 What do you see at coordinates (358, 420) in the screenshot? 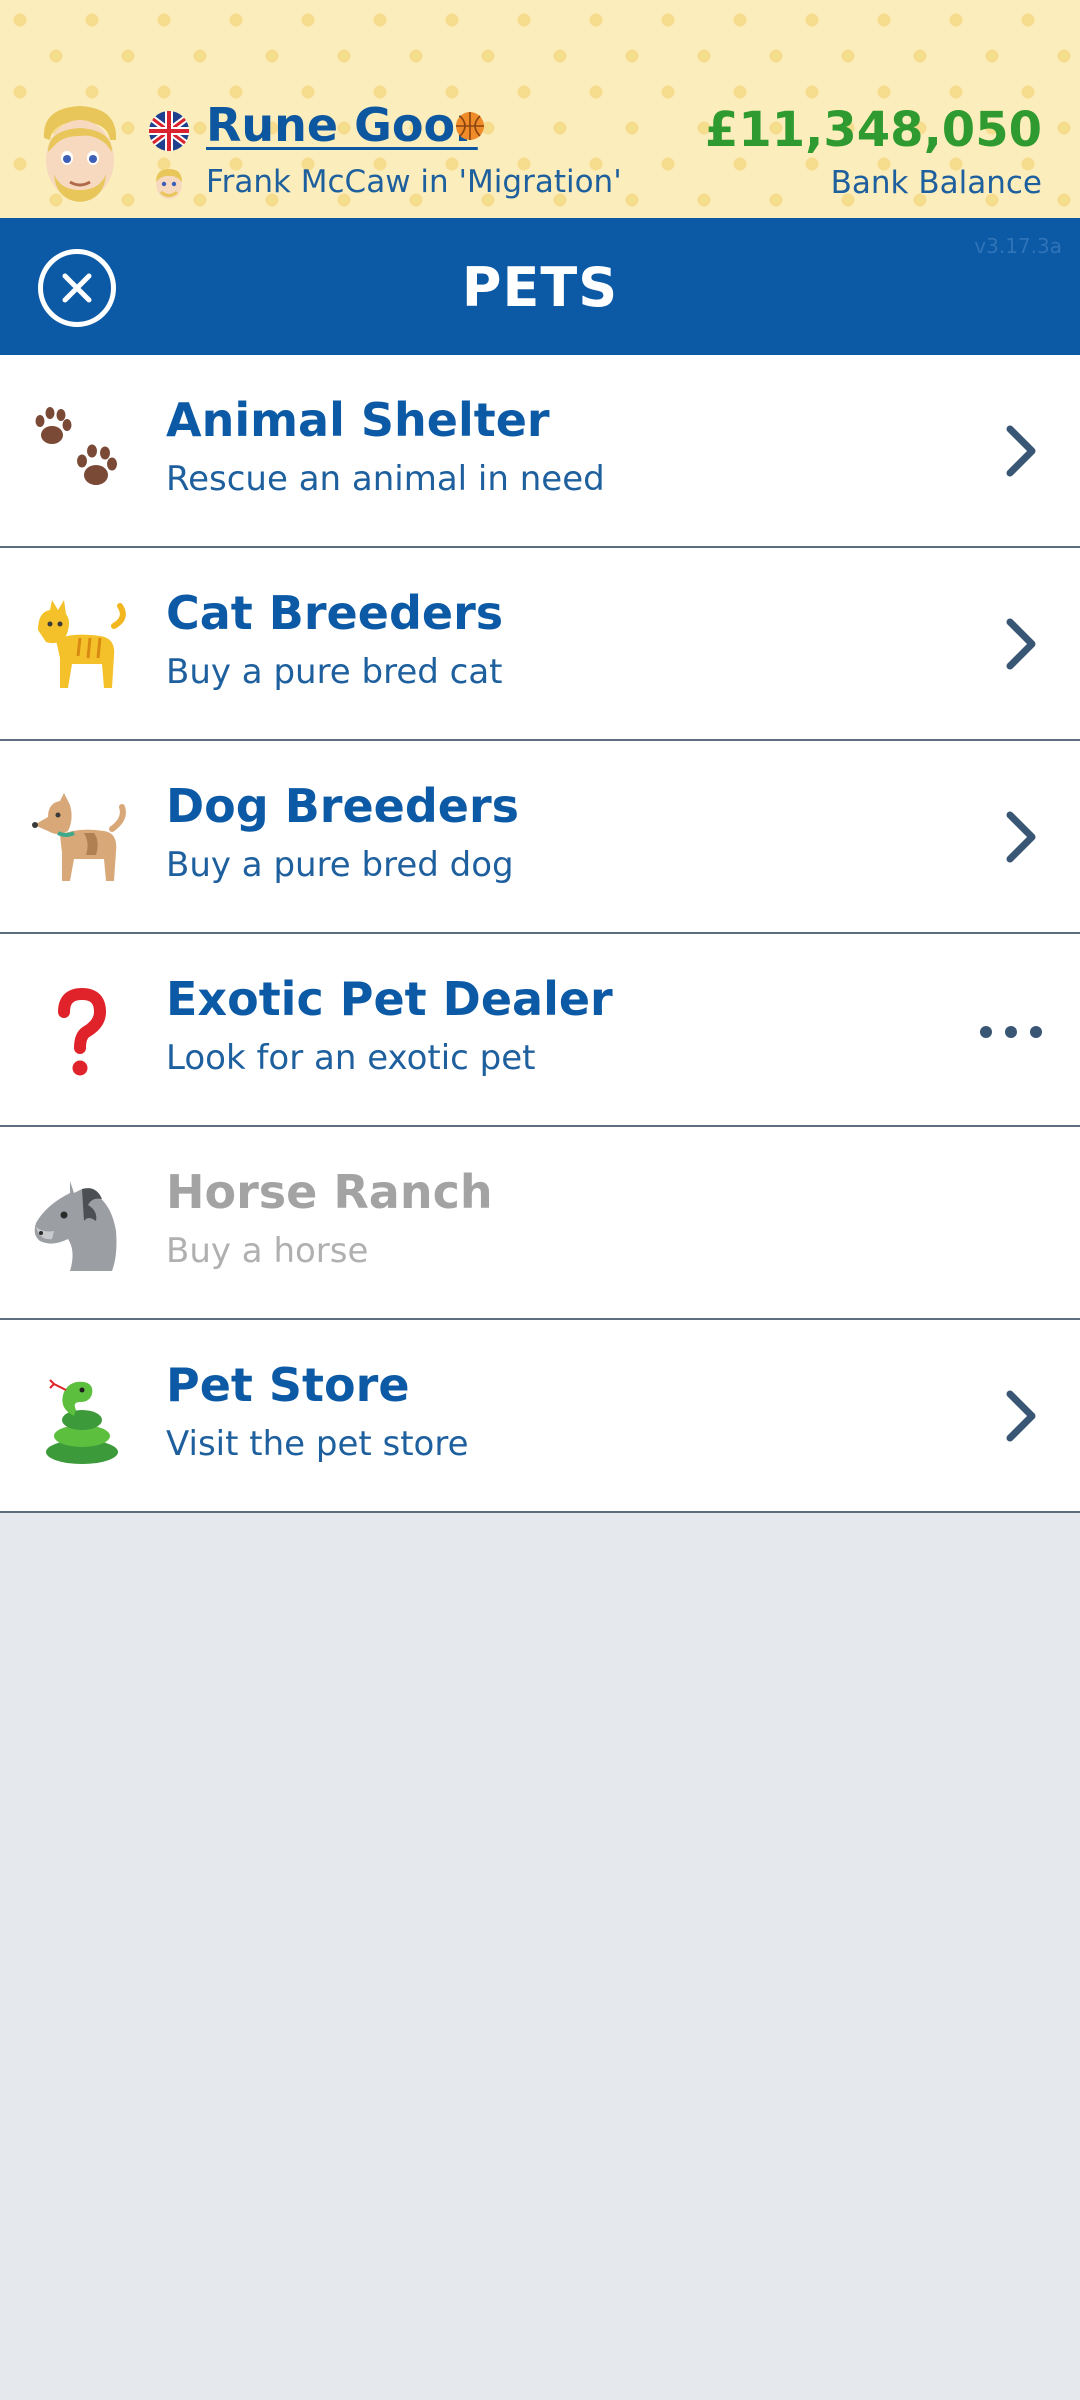
I see `row-title: Animal Shelter` at bounding box center [358, 420].